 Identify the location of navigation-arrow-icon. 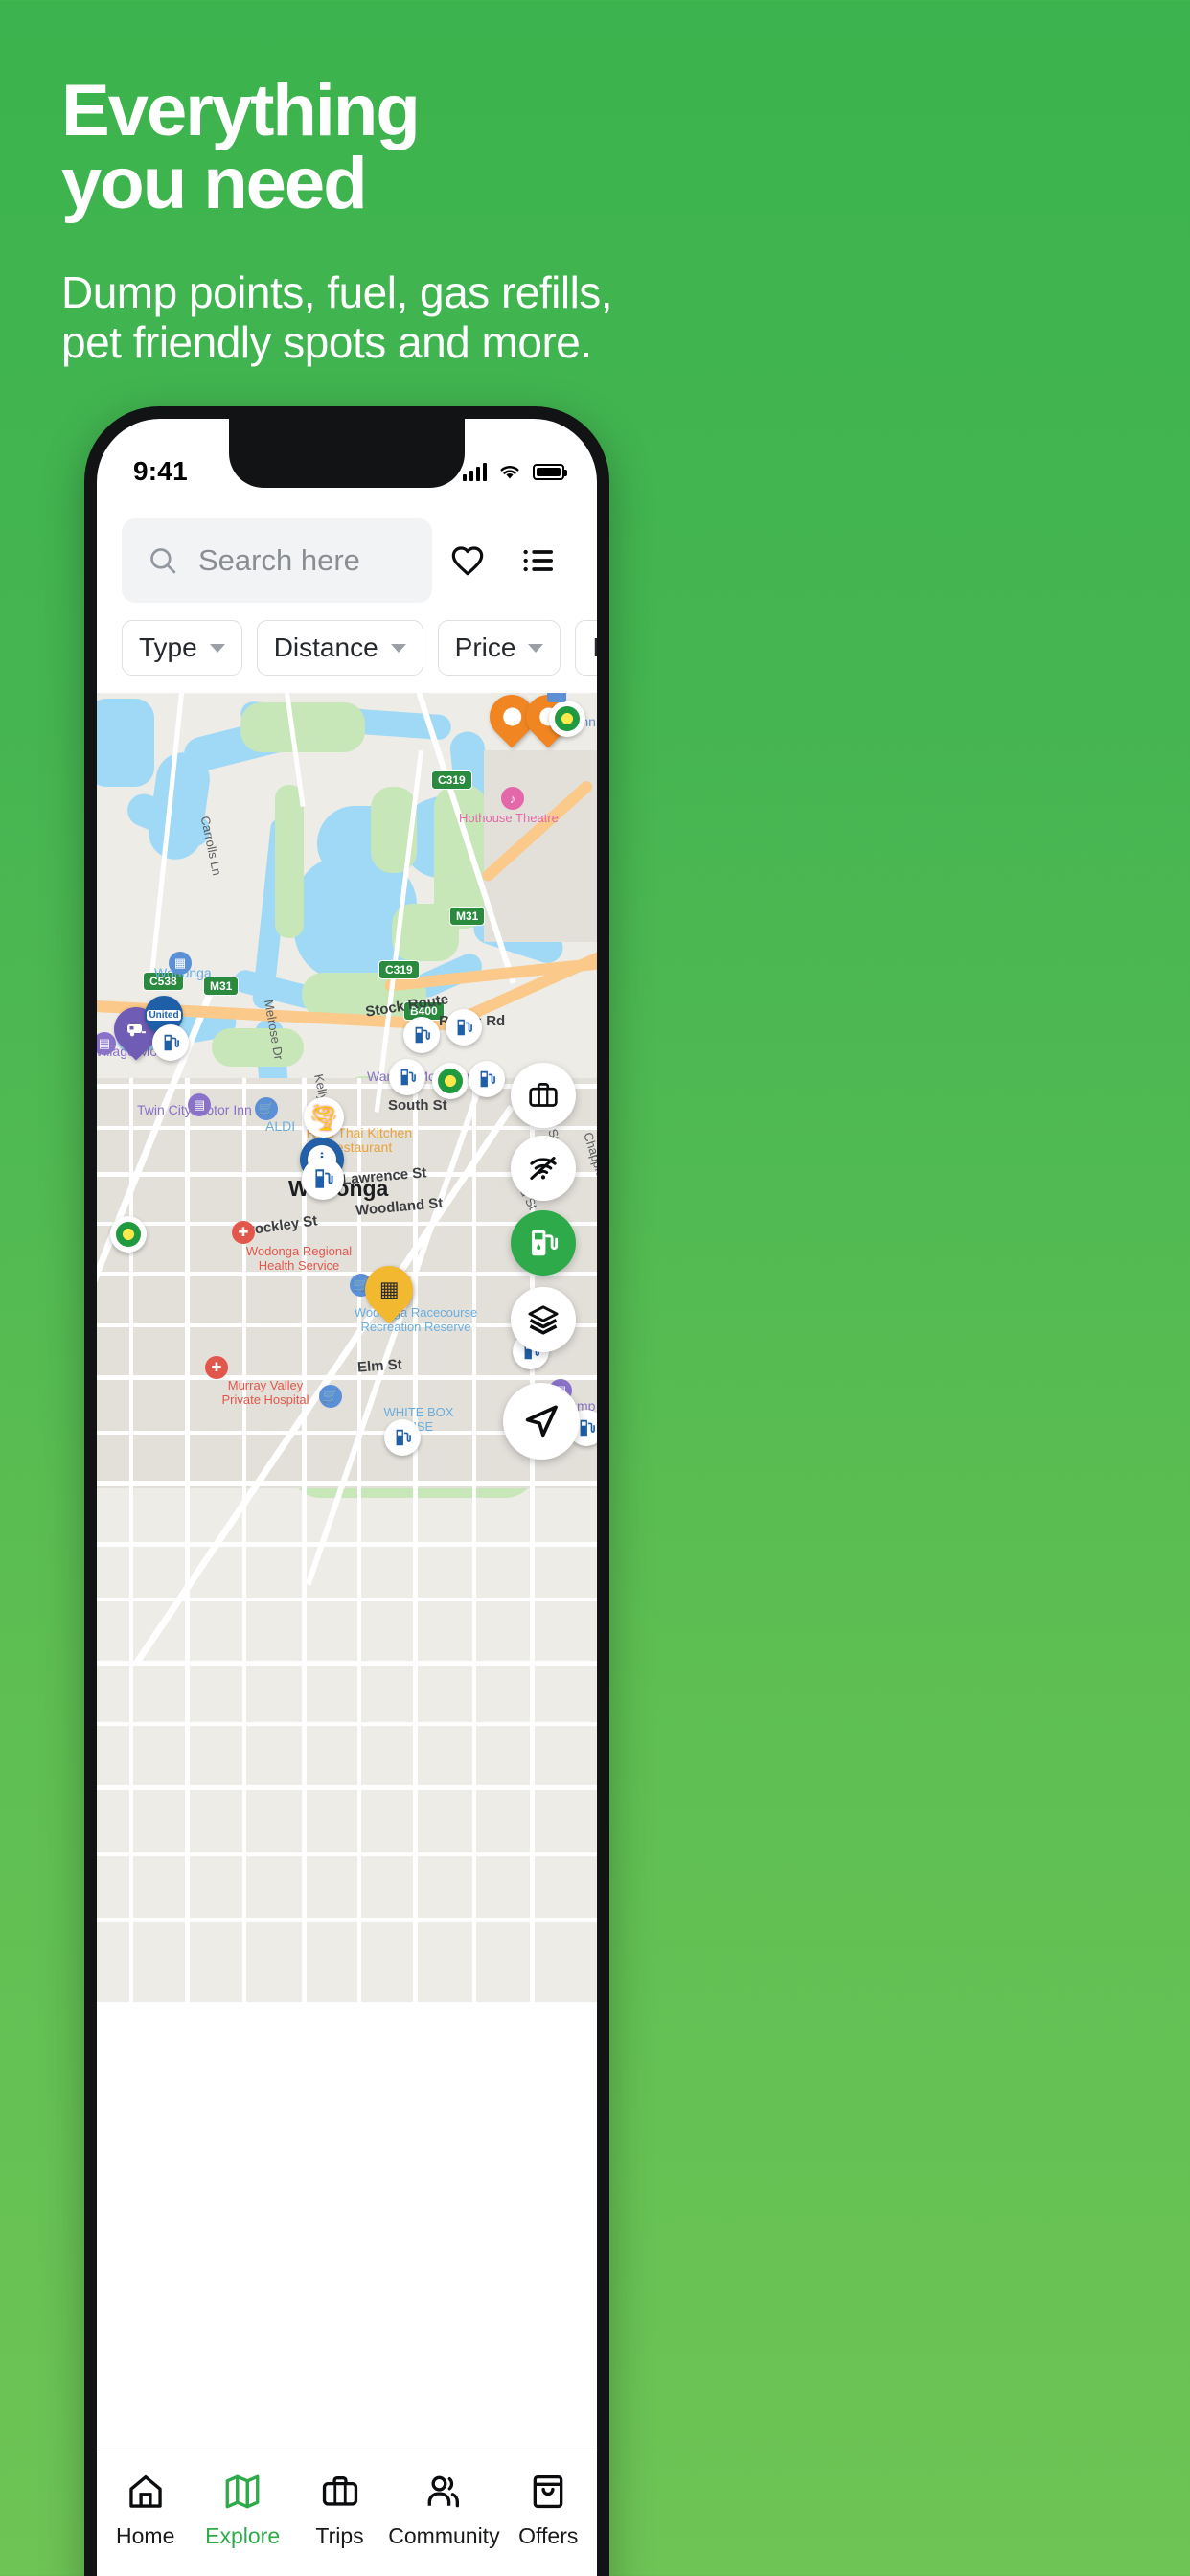
(542, 1421).